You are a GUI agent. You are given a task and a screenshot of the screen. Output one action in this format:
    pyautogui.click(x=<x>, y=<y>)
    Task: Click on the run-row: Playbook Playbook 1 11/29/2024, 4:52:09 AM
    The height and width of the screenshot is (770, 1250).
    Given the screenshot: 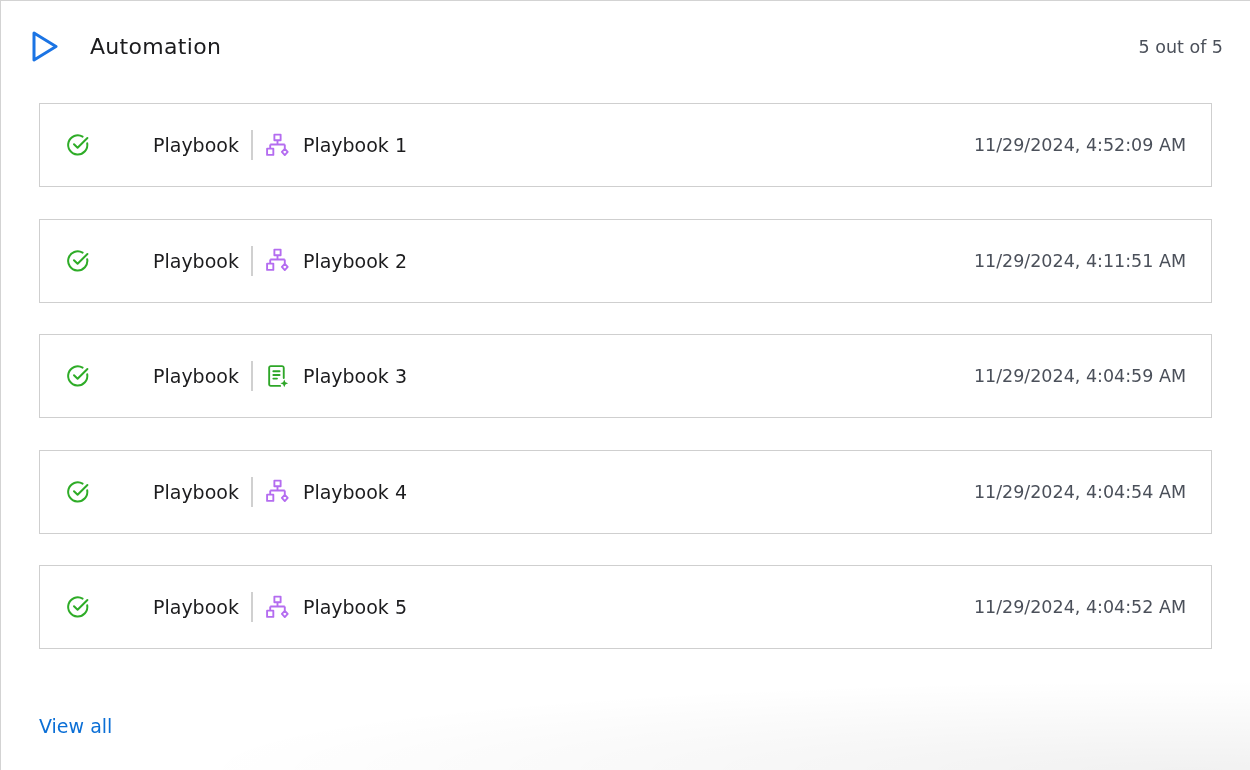 What is the action you would take?
    pyautogui.click(x=625, y=145)
    